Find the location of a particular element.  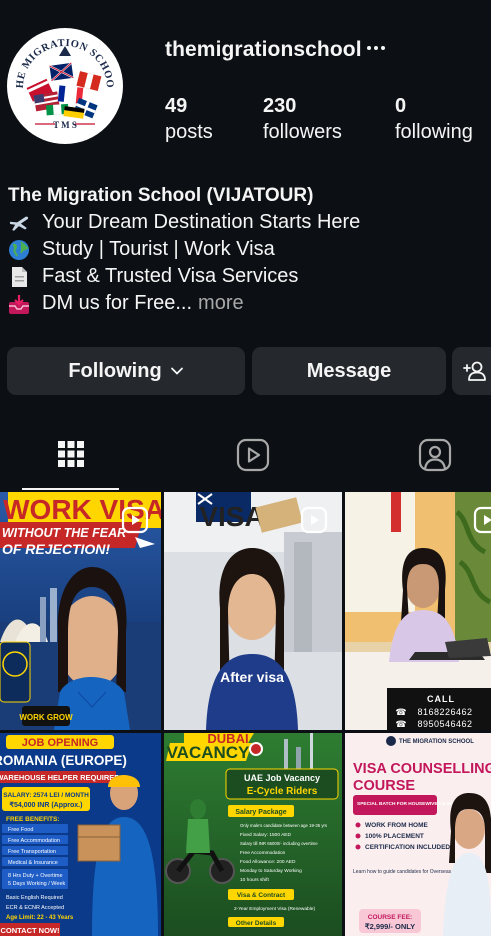

stat-followers-label: followers is located at coordinates (302, 132).